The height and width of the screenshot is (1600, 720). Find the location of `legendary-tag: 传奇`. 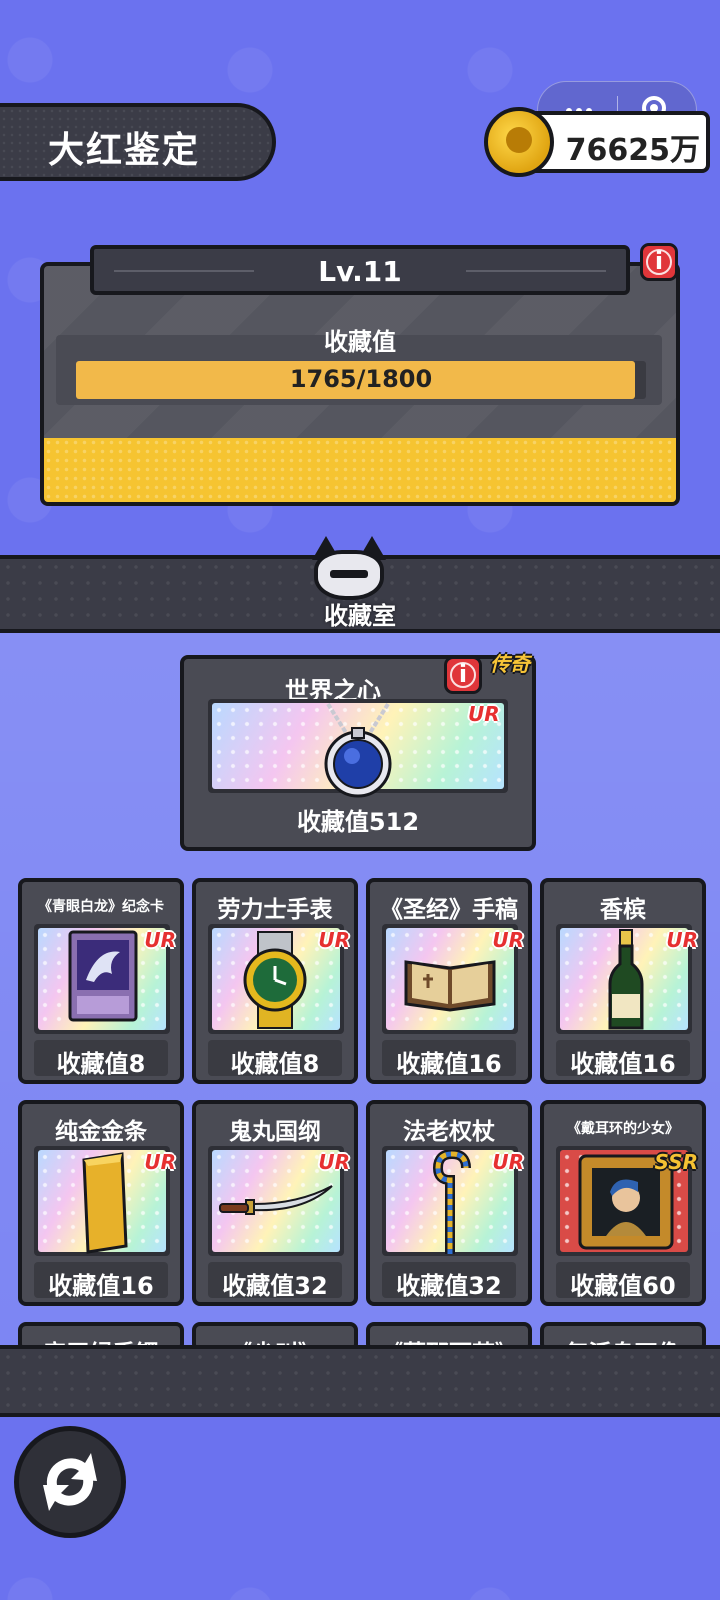

legendary-tag: 传奇 is located at coordinates (510, 664).